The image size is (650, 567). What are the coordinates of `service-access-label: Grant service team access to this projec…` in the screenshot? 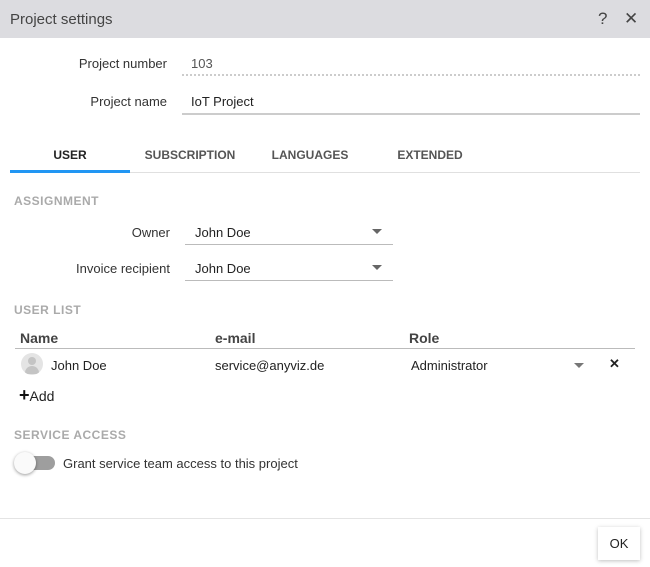 It's located at (180, 463).